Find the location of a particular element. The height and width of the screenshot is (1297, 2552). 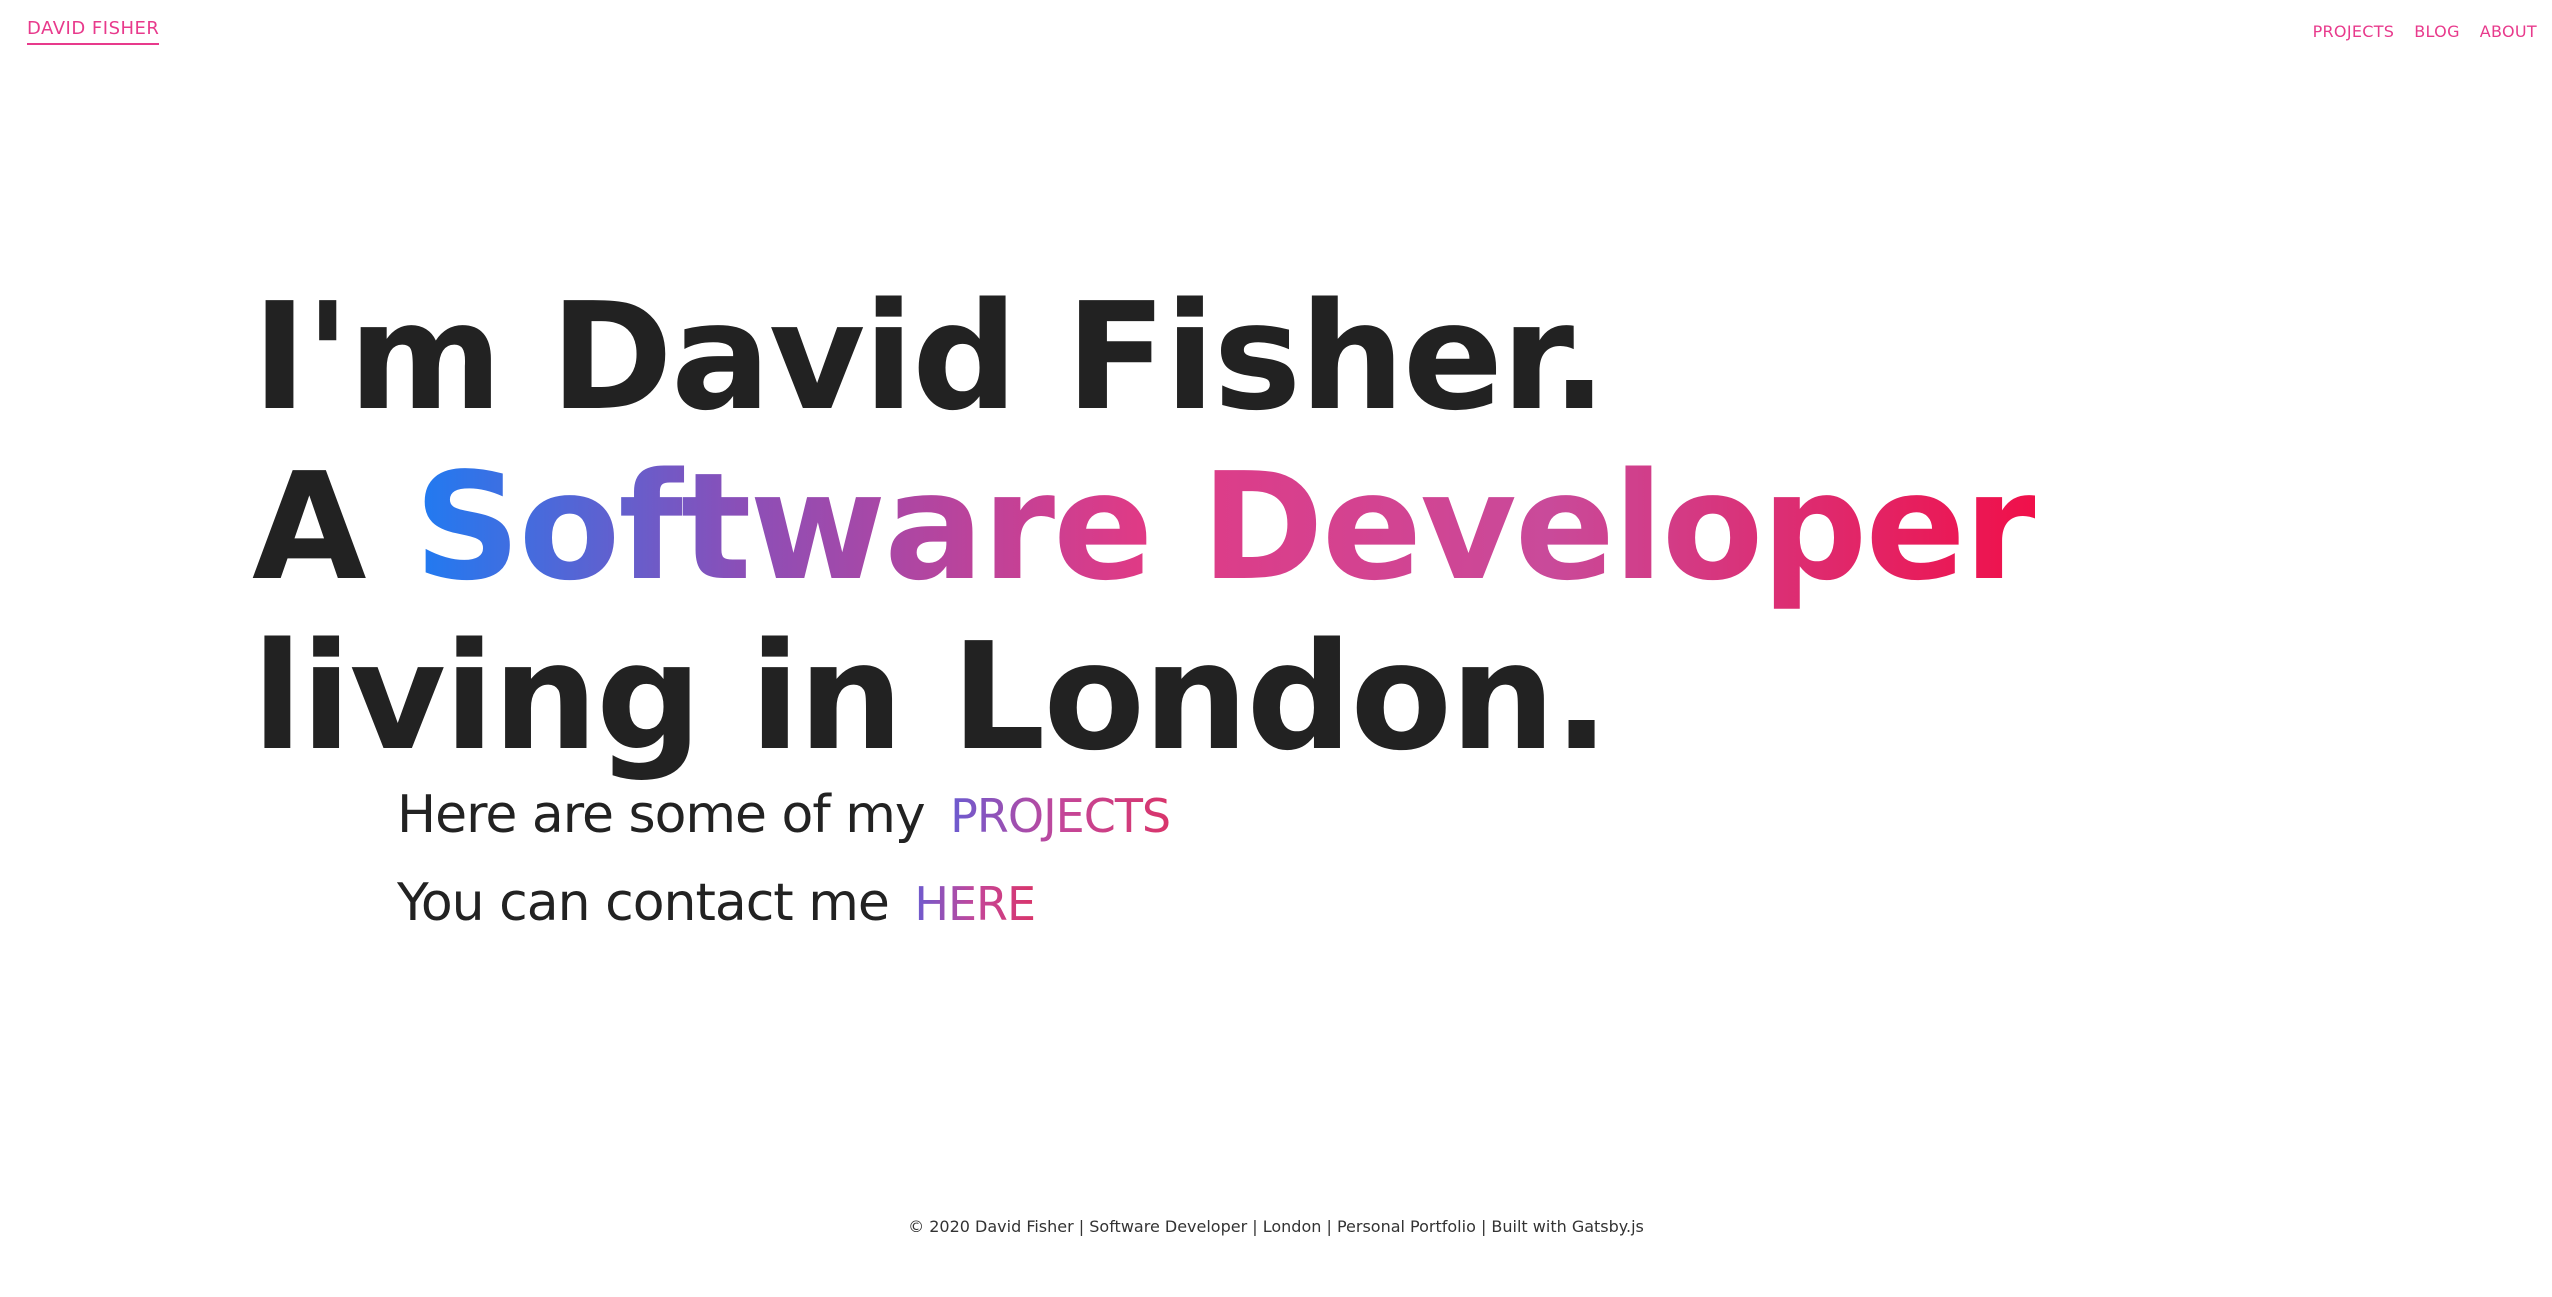

main-nav: PROJECTS BLOG ABOUT is located at coordinates (2425, 31).